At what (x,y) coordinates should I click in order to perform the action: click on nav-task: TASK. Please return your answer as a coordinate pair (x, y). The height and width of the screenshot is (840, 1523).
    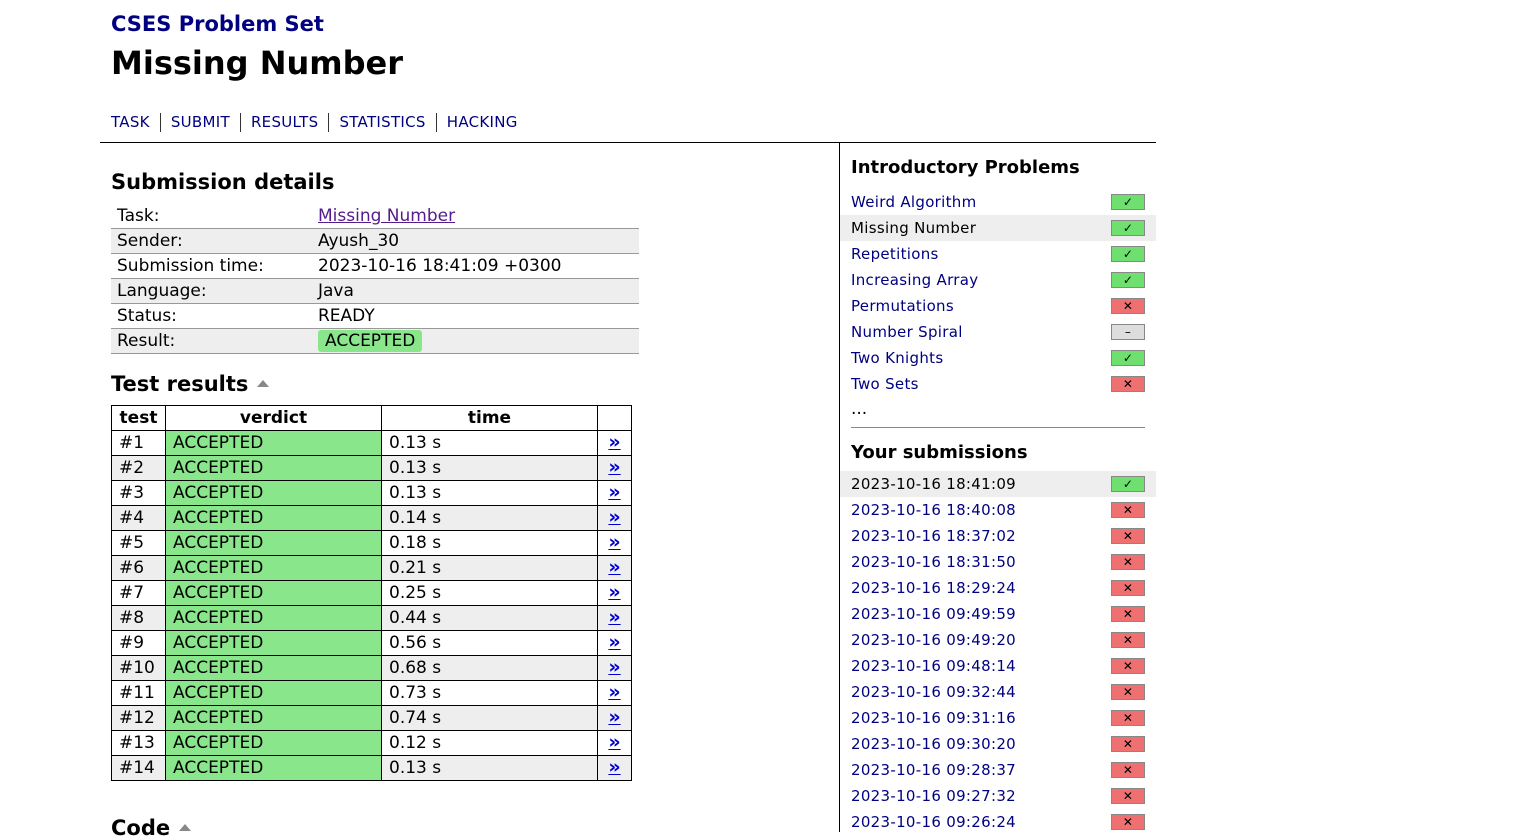
    Looking at the image, I should click on (135, 122).